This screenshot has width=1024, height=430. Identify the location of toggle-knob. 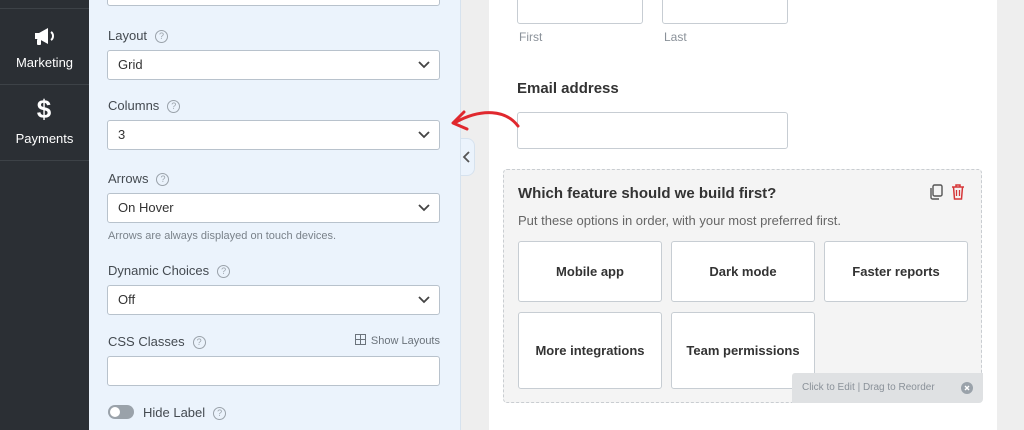
(115, 412).